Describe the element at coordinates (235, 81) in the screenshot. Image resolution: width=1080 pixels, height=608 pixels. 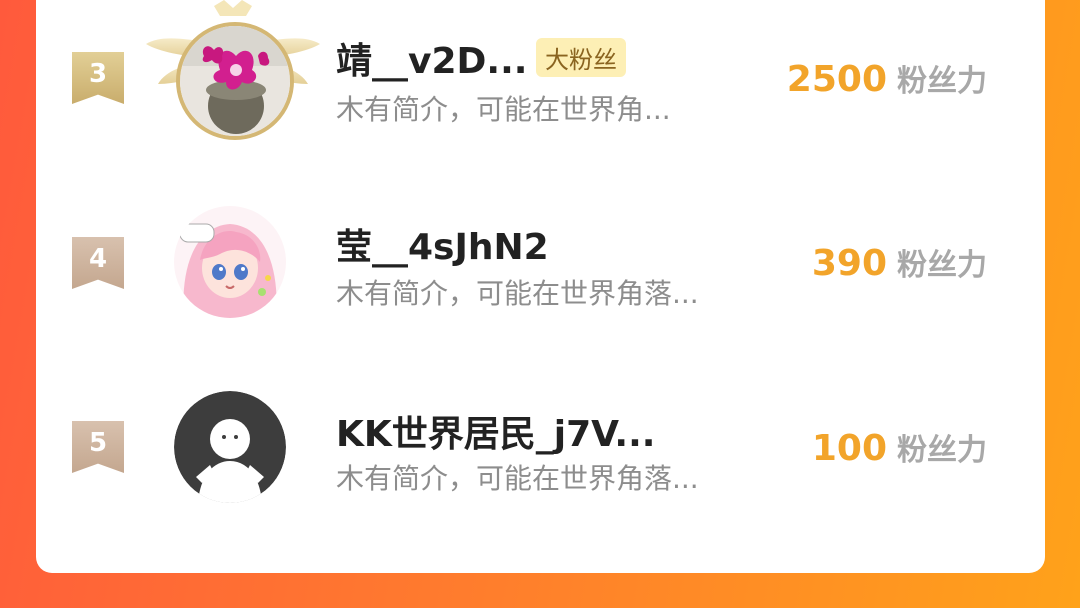
I see `orchid-photo-avatar` at that location.